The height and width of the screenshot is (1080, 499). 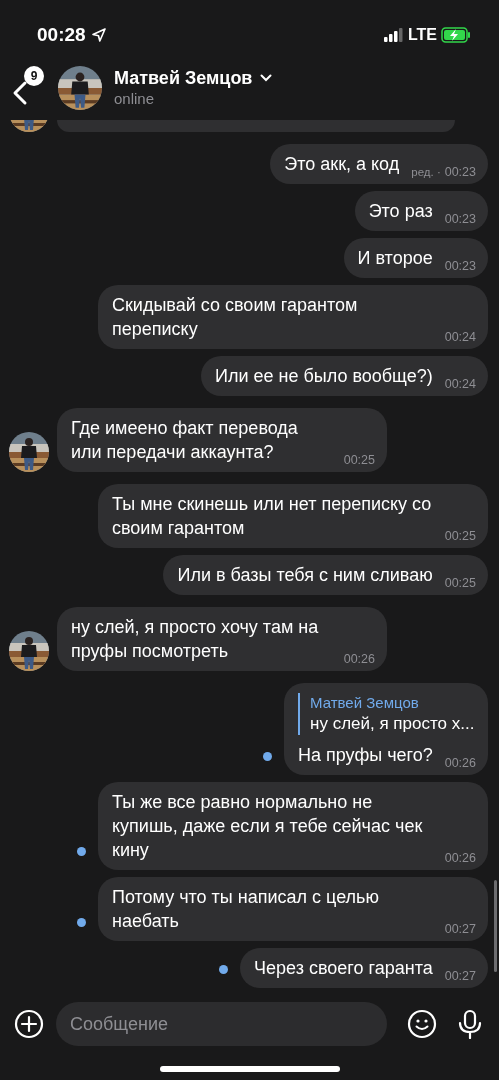 I want to click on reply-author: Матвей Земцов, so click(x=365, y=703).